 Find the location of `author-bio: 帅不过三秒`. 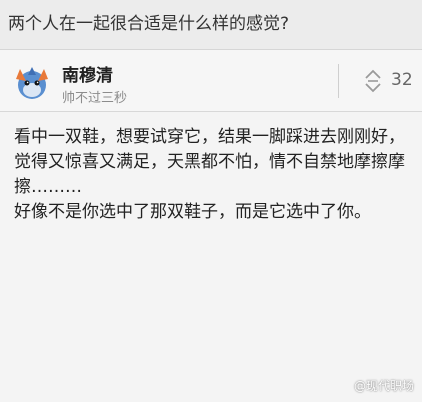

author-bio: 帅不过三秒 is located at coordinates (95, 98).